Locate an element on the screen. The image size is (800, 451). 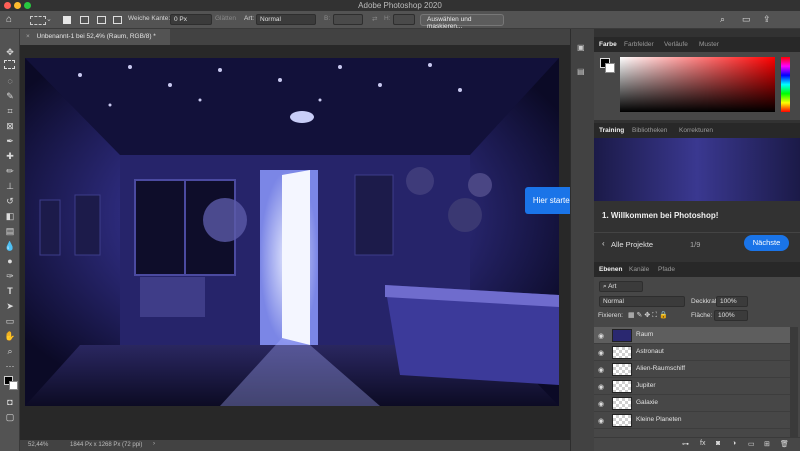
gradient-tool-icon: ▤ is located at coordinates (10, 231).